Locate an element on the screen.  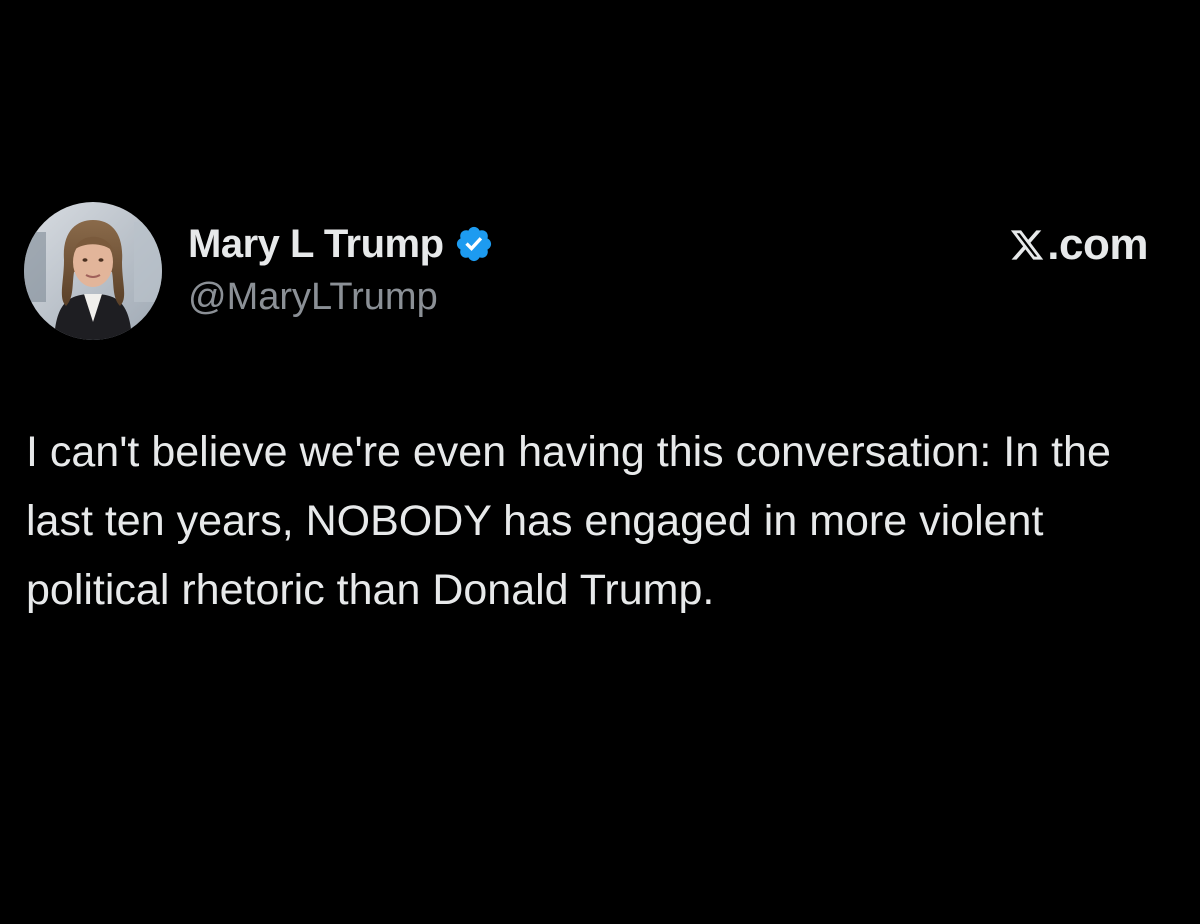
avatar is located at coordinates (93, 271).